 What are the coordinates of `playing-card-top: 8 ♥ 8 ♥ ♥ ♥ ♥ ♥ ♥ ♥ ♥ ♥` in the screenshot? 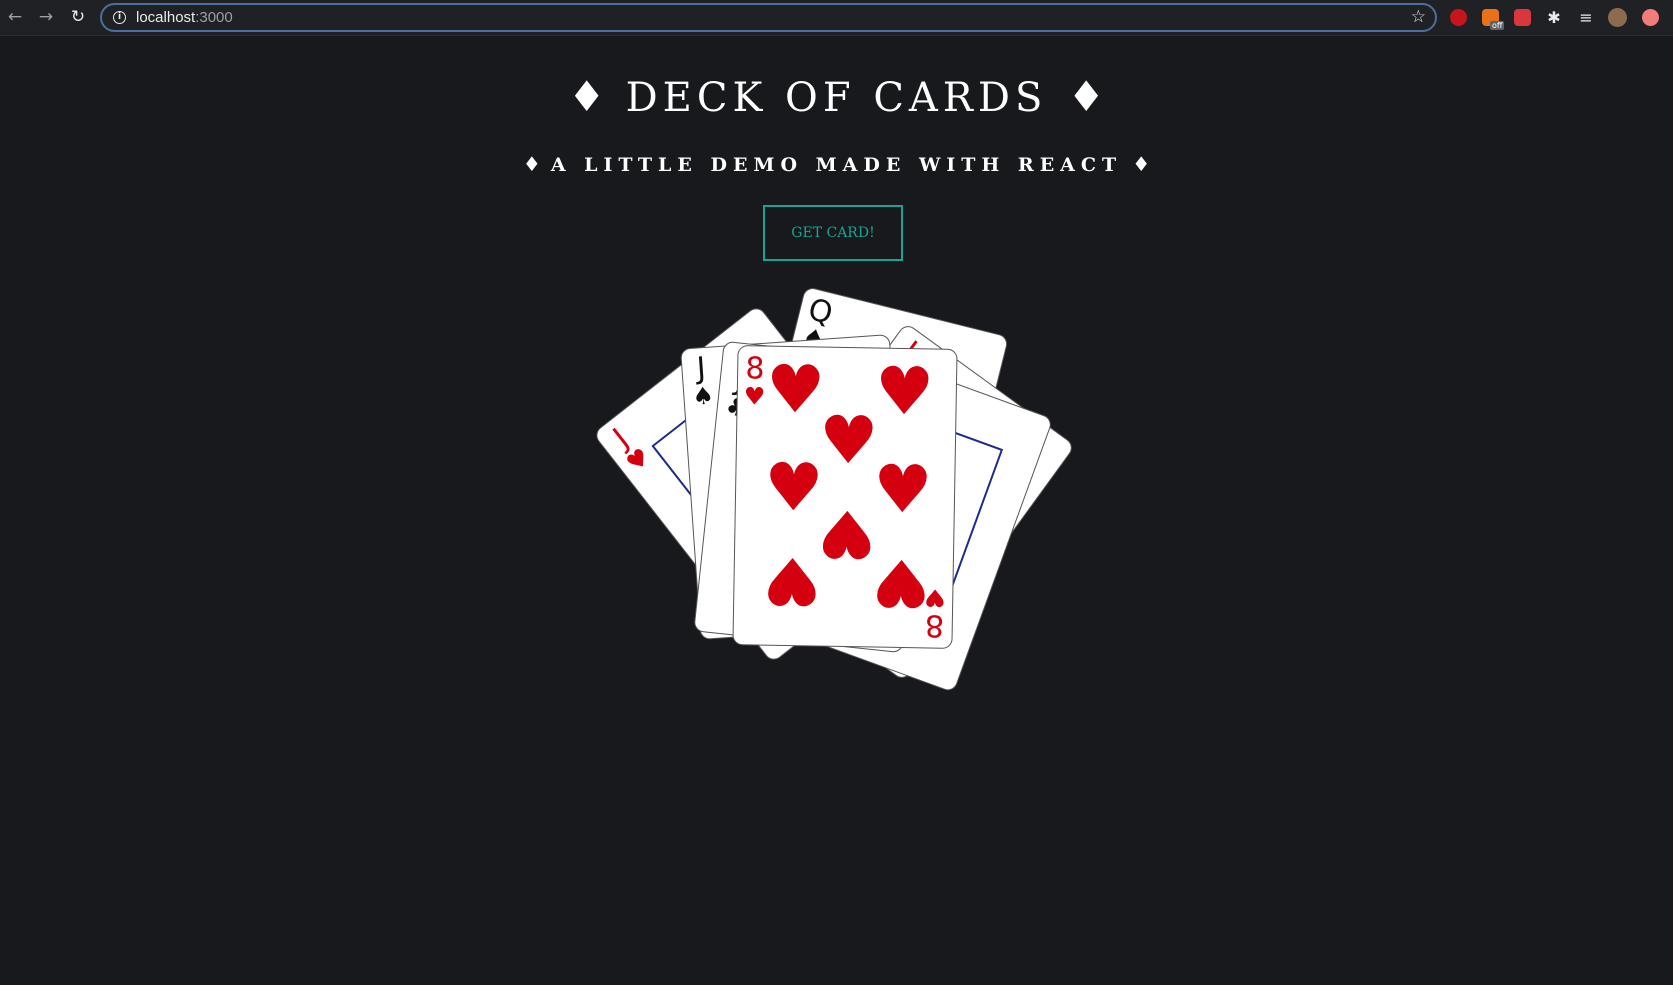 It's located at (845, 497).